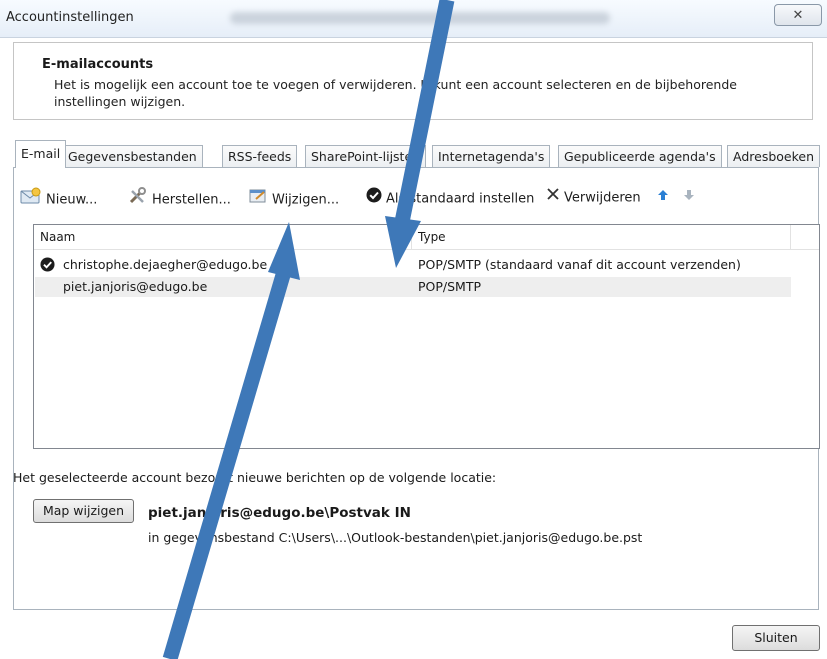 This screenshot has height=659, width=827. What do you see at coordinates (57, 237) in the screenshot?
I see `column-name-header: Naam` at bounding box center [57, 237].